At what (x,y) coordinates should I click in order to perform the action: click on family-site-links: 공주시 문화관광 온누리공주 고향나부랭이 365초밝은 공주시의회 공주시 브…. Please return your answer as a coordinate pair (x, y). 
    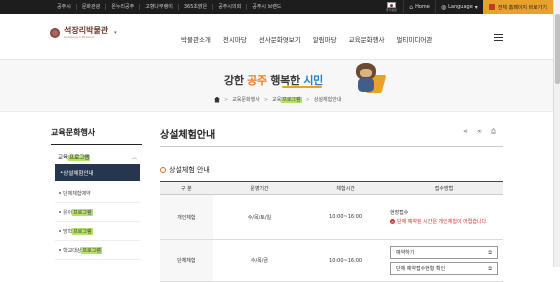
    Looking at the image, I should click on (169, 7).